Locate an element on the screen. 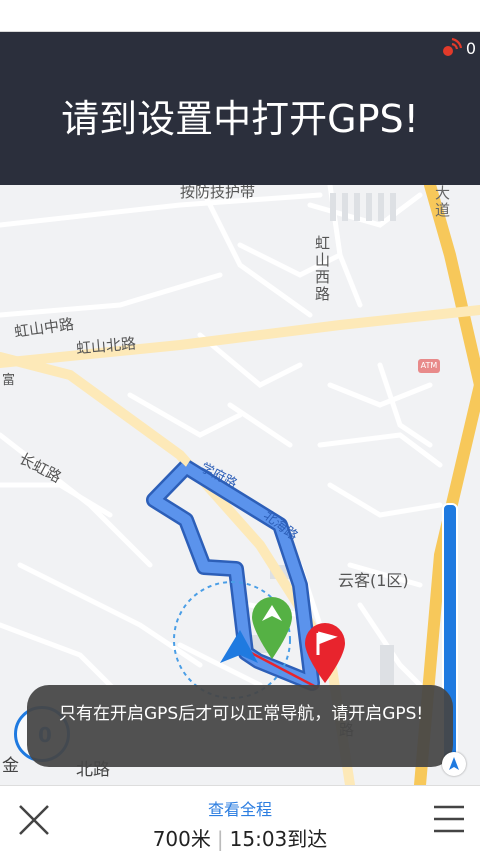 Image resolution: width=480 pixels, height=853 pixels. signal-count: 0 is located at coordinates (470, 48).